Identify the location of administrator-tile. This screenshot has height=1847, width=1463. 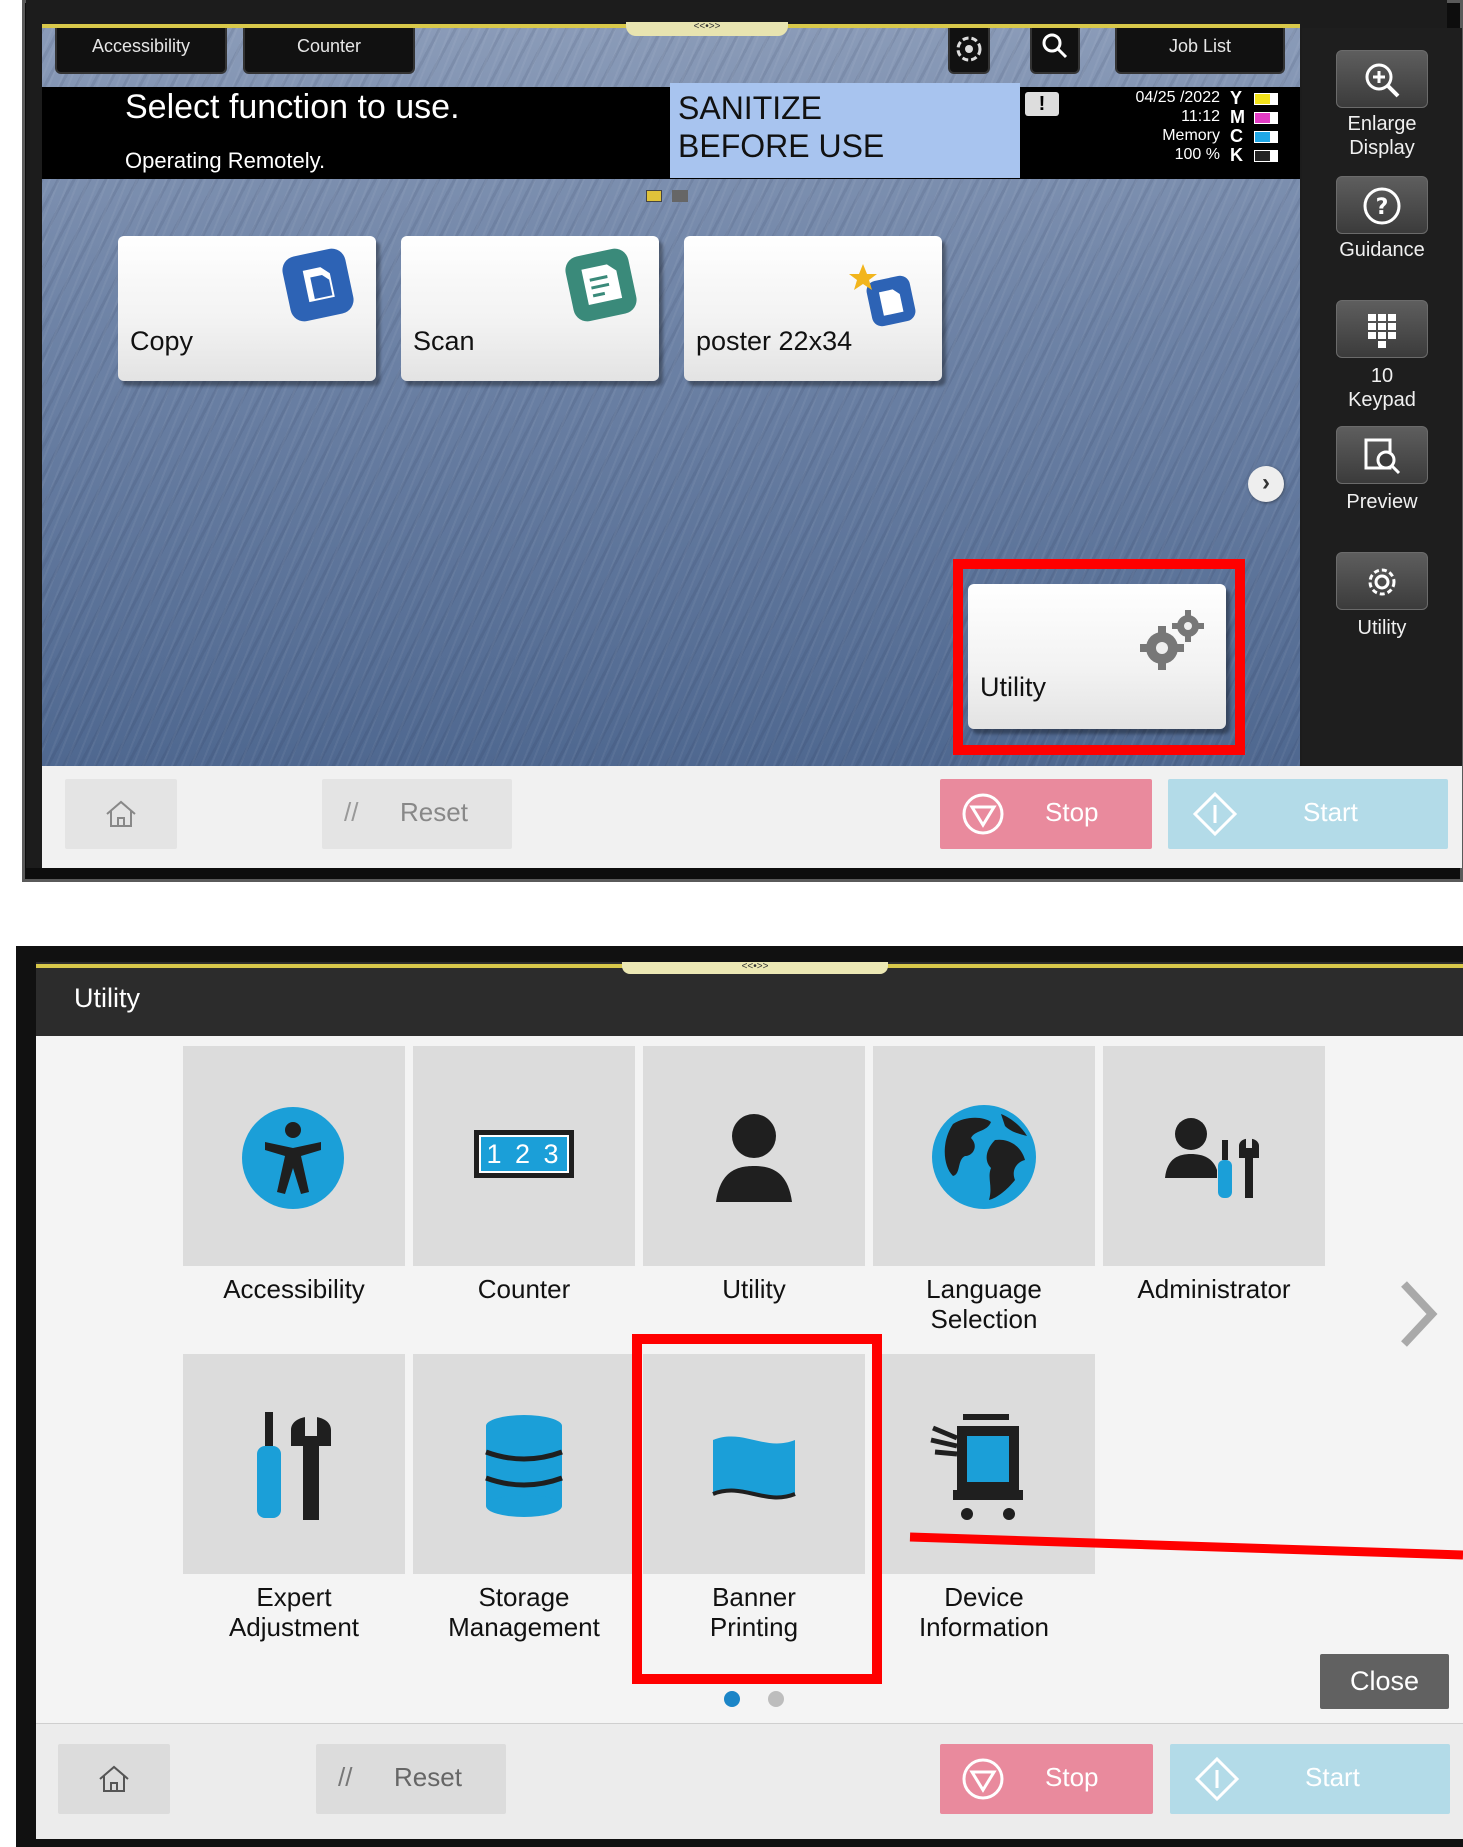
(1214, 1156).